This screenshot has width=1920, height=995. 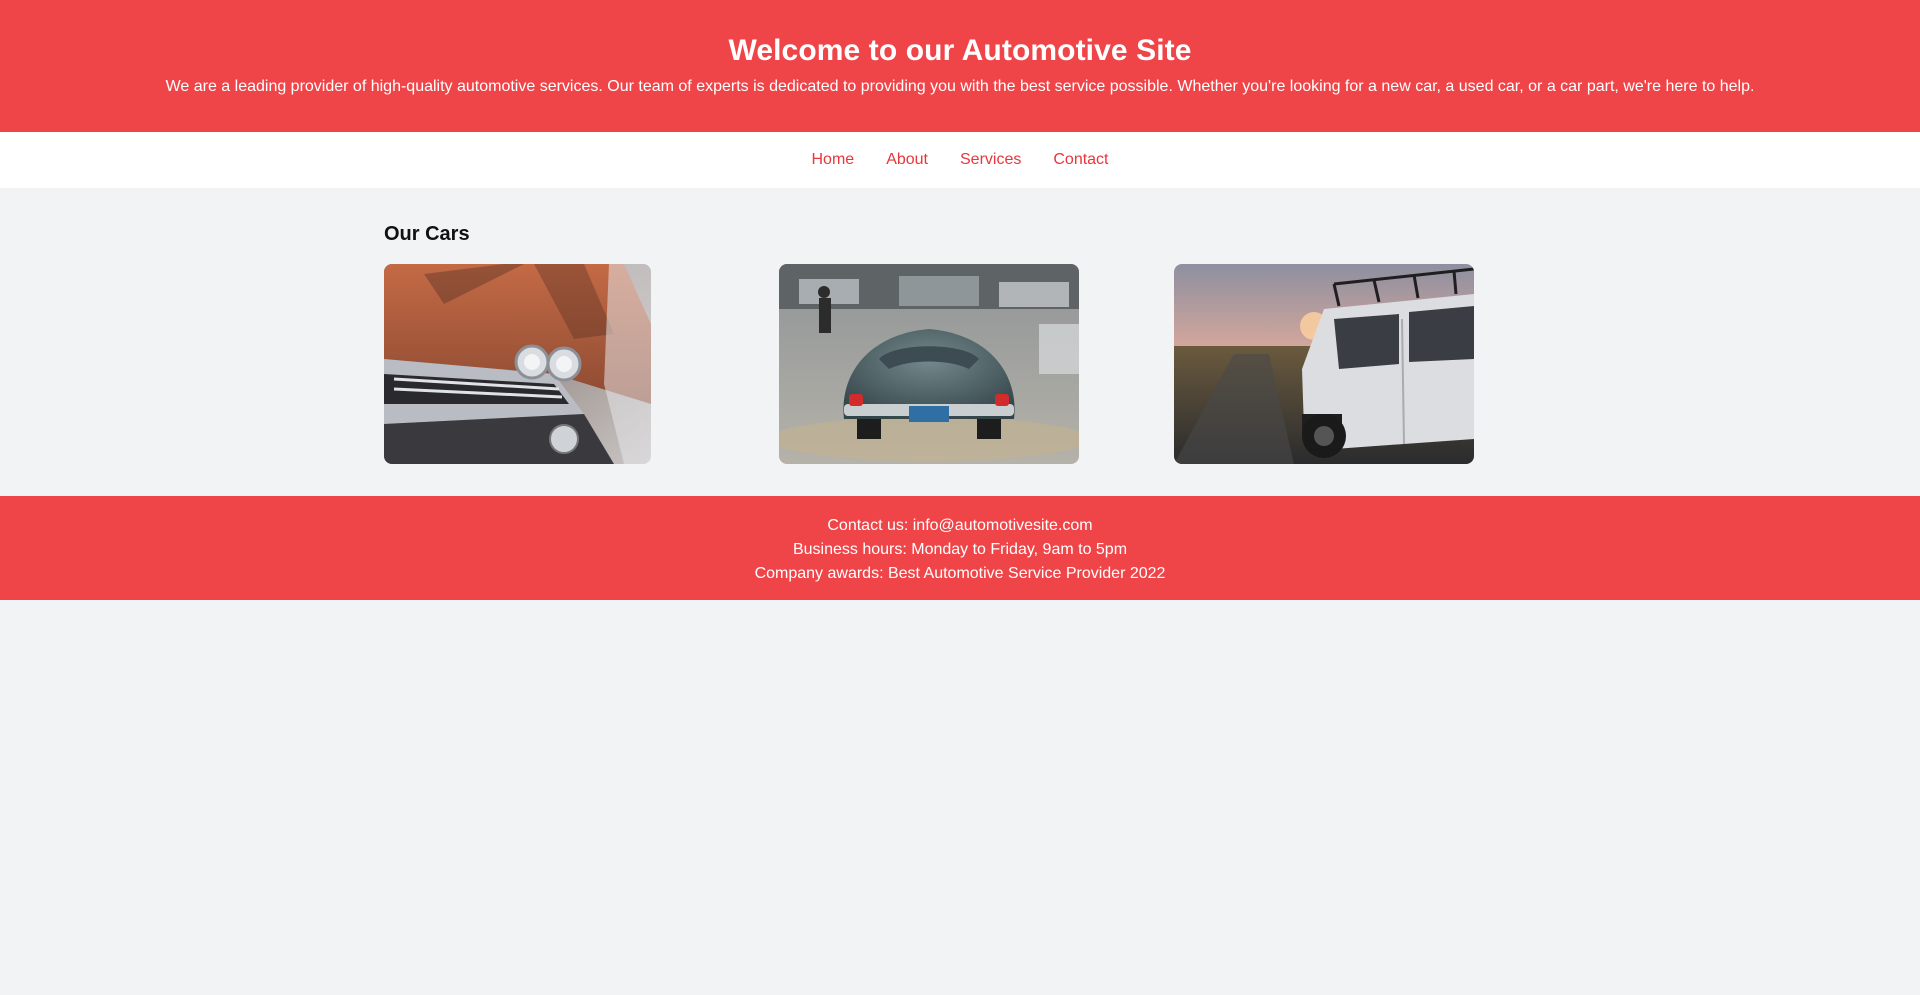 What do you see at coordinates (960, 525) in the screenshot?
I see `footer-contact: Contact us: info@automotivesite.com` at bounding box center [960, 525].